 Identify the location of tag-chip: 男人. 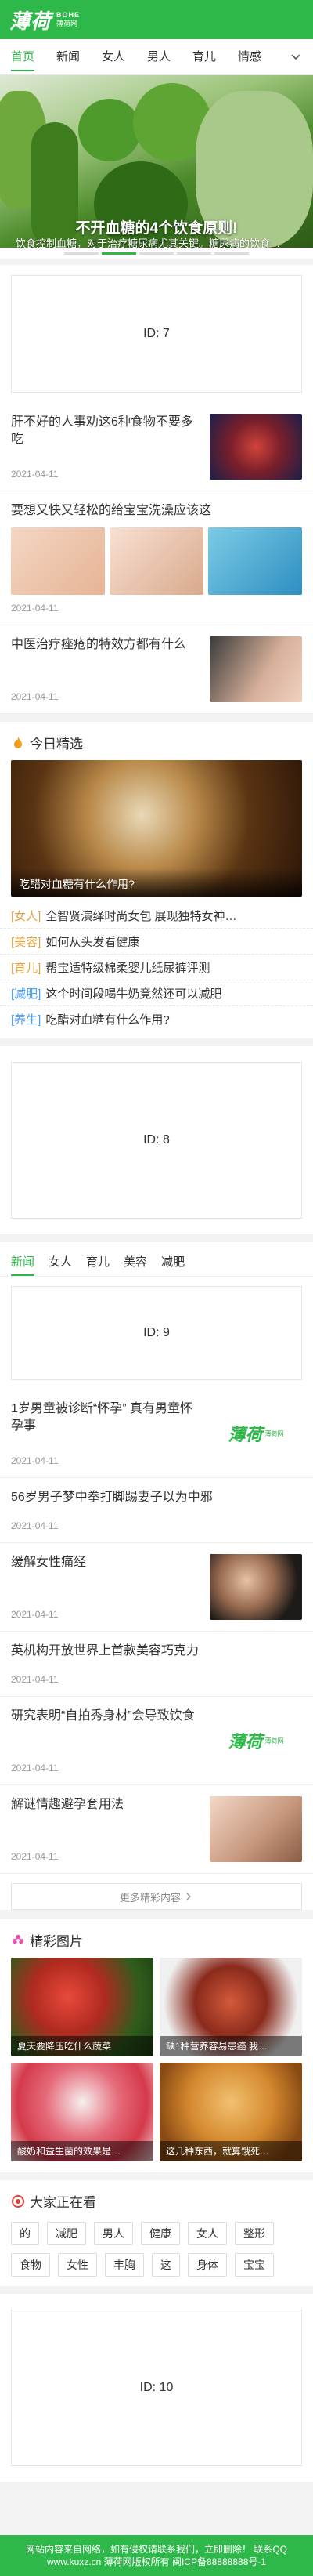
(113, 2233).